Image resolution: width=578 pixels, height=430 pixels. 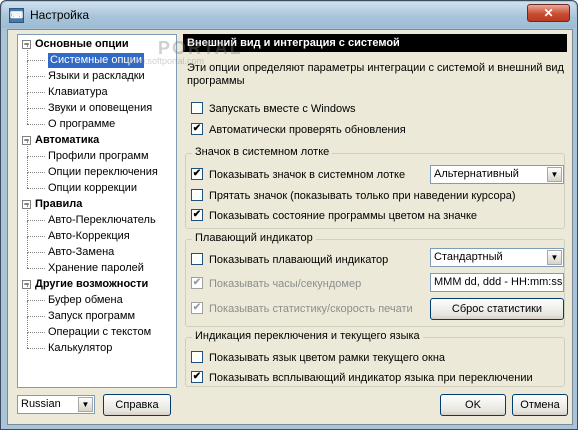 What do you see at coordinates (100, 108) in the screenshot?
I see `tree-item-label: Звуки и оповещения` at bounding box center [100, 108].